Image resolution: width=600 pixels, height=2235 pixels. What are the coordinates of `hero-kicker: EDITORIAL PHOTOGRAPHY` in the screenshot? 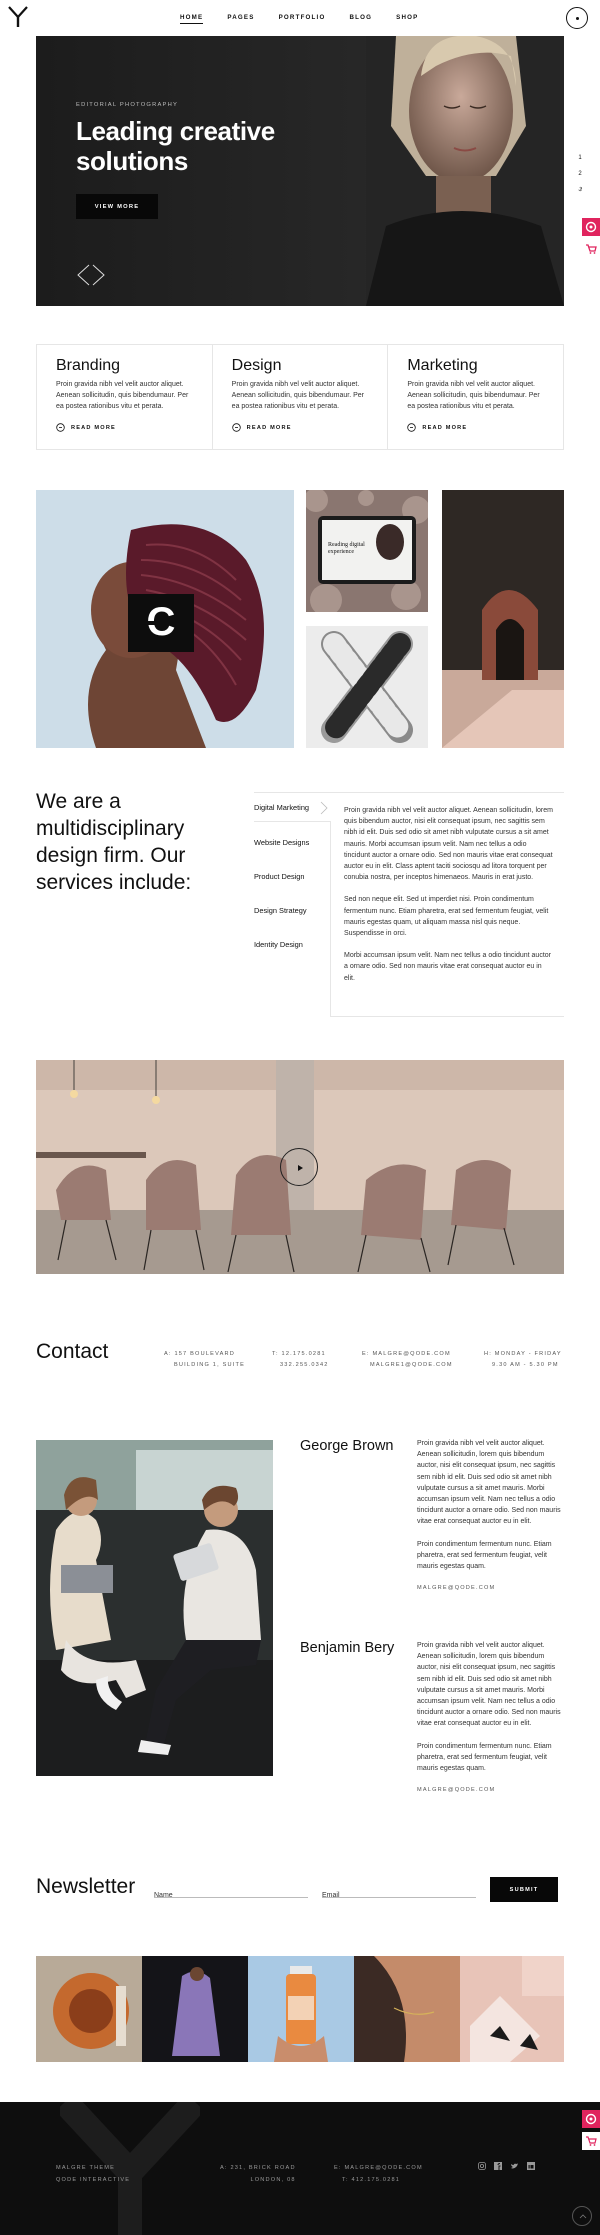 It's located at (127, 105).